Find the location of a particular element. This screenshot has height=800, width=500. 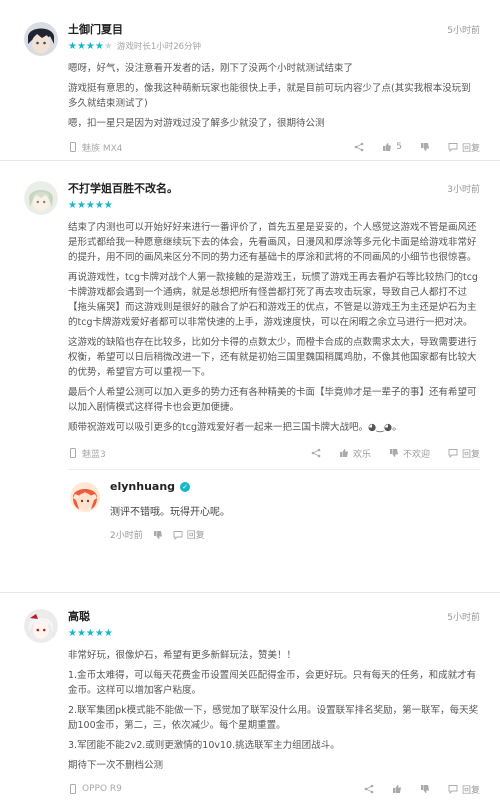

like-button: 5 is located at coordinates (392, 147).